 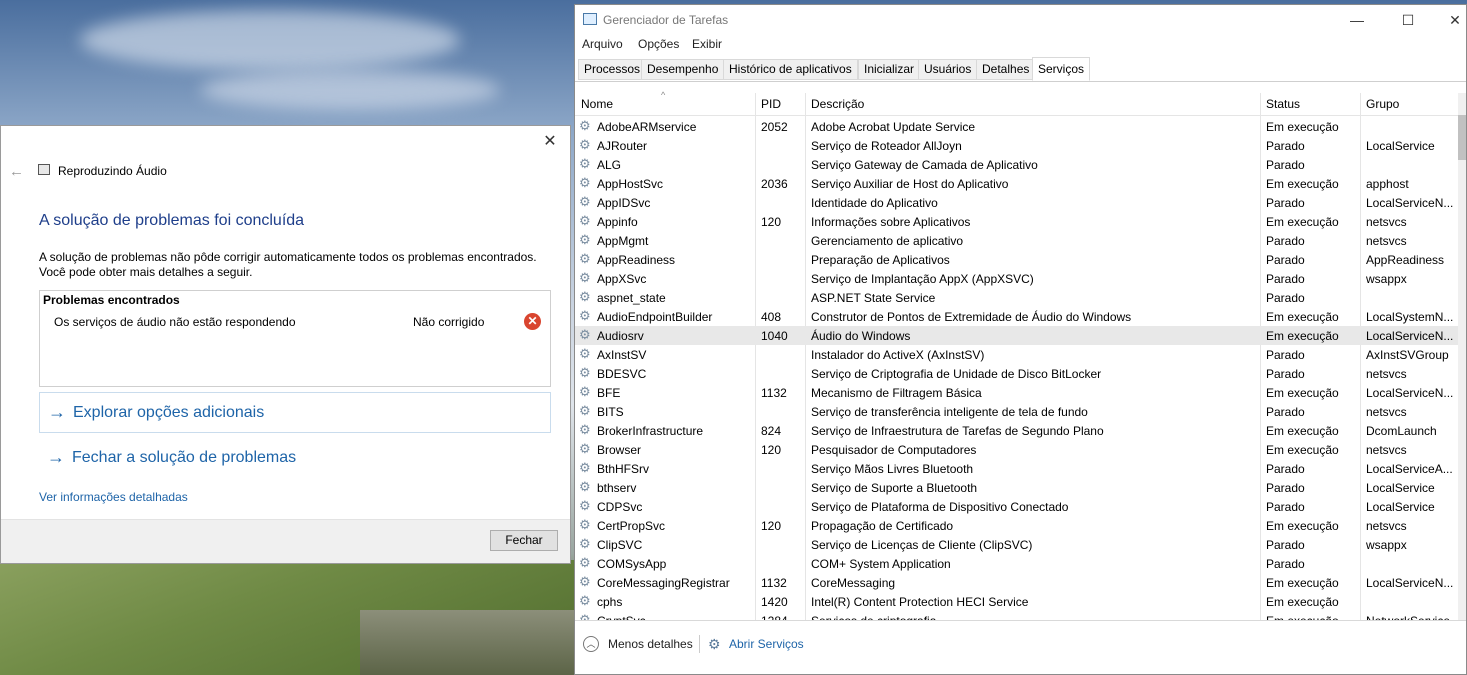 What do you see at coordinates (707, 44) in the screenshot?
I see `menu-exibir: Exibir` at bounding box center [707, 44].